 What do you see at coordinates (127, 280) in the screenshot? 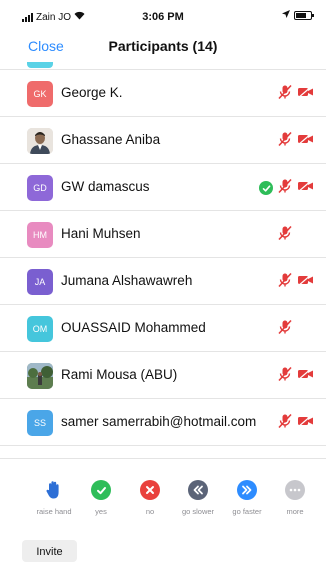
I see `participant-name: Jumana Alshawawreh` at bounding box center [127, 280].